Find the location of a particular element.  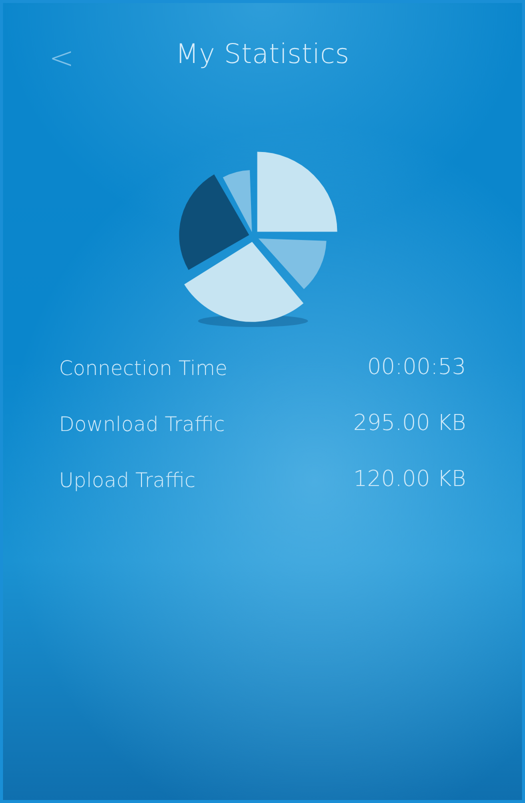

stat-label: Connection Time is located at coordinates (143, 368).